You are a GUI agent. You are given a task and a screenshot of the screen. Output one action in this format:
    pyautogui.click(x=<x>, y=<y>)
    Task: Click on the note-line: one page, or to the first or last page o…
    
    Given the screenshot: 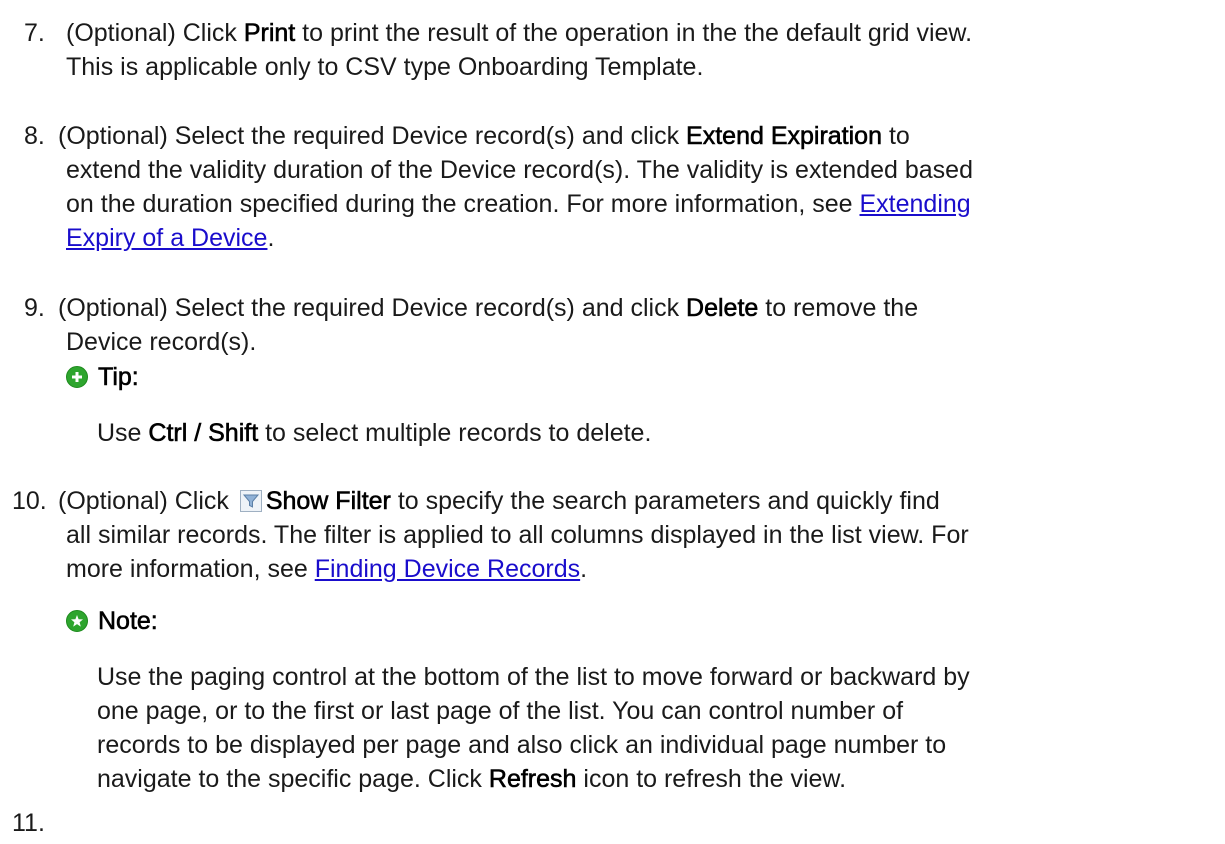 What is the action you would take?
    pyautogui.click(x=500, y=711)
    